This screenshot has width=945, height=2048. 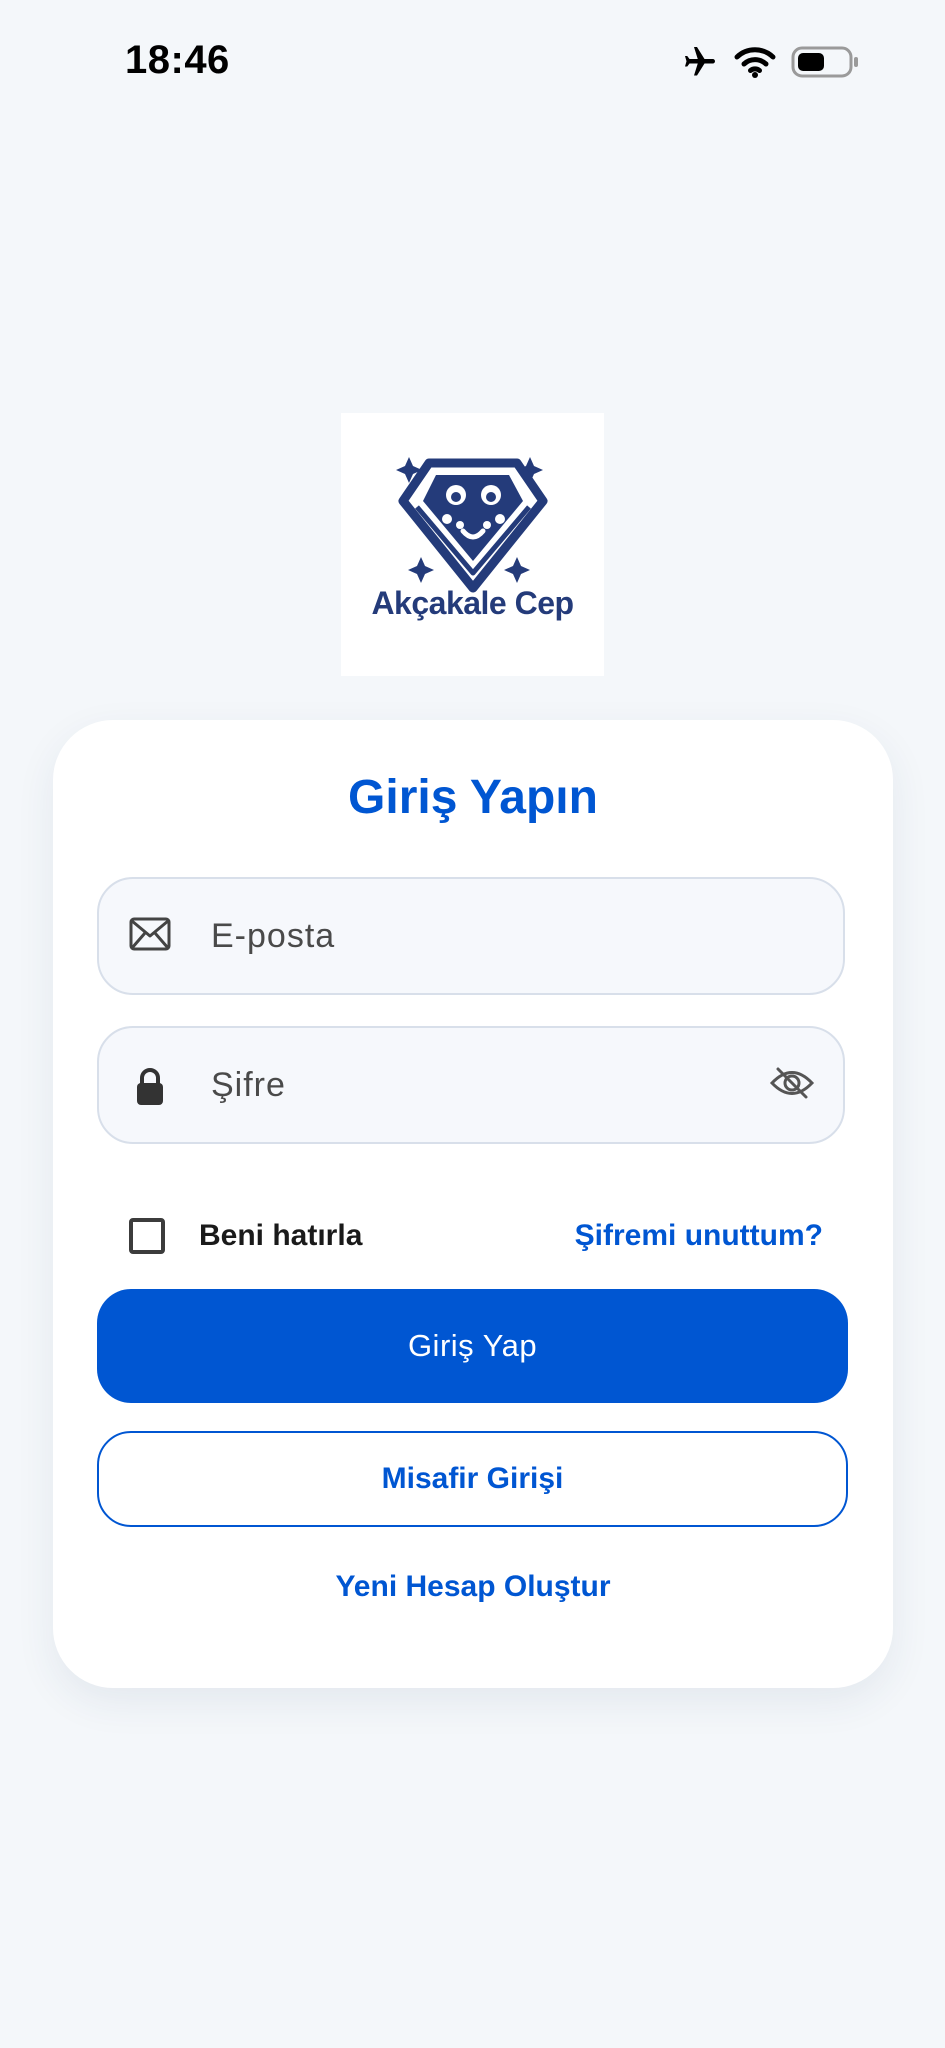 I want to click on email-input, so click(x=491, y=936).